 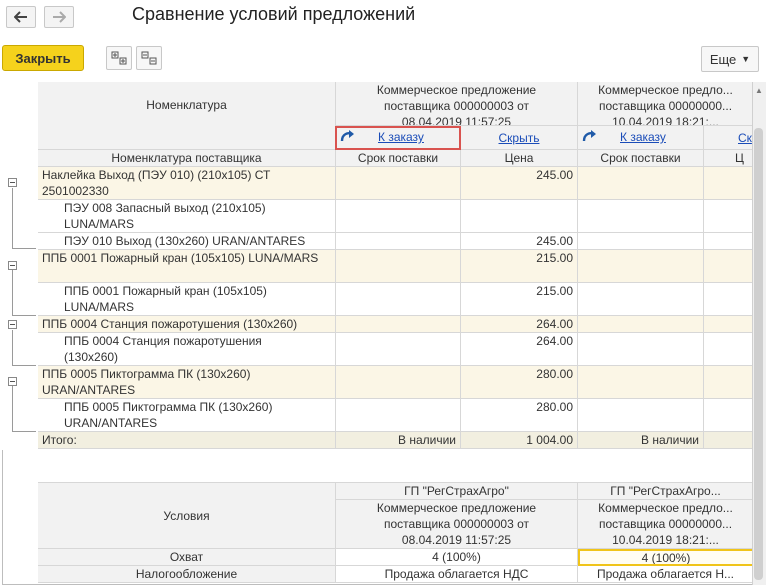 I want to click on header-conditions: Условия, so click(x=187, y=515).